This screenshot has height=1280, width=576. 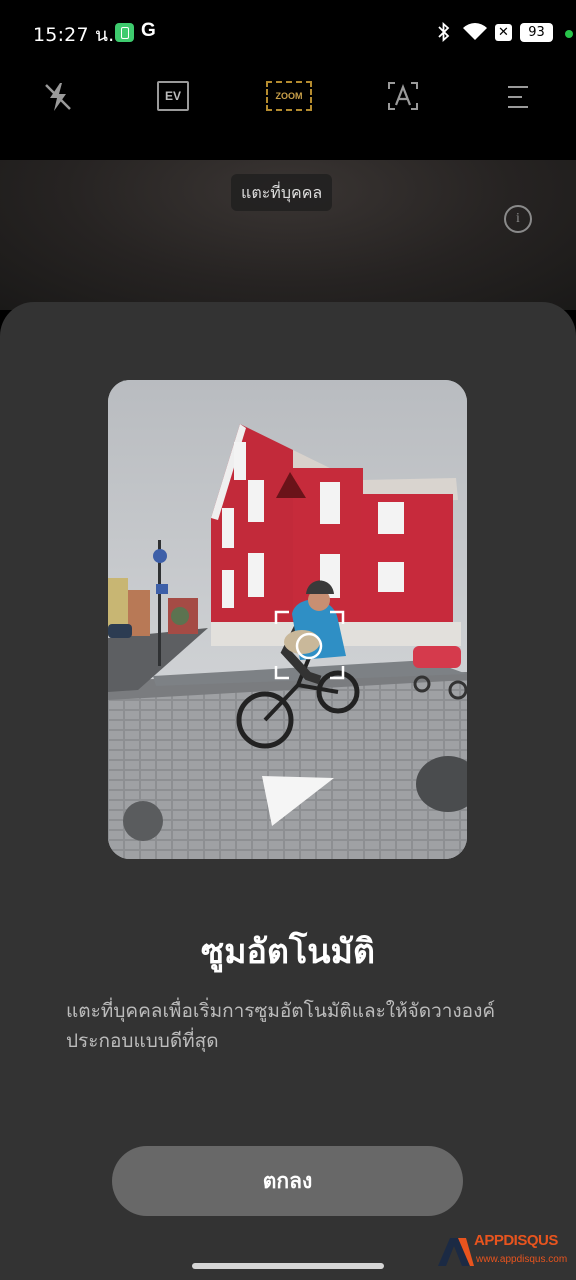 I want to click on watermark-url: www.appdisqus.com, so click(x=522, y=1259).